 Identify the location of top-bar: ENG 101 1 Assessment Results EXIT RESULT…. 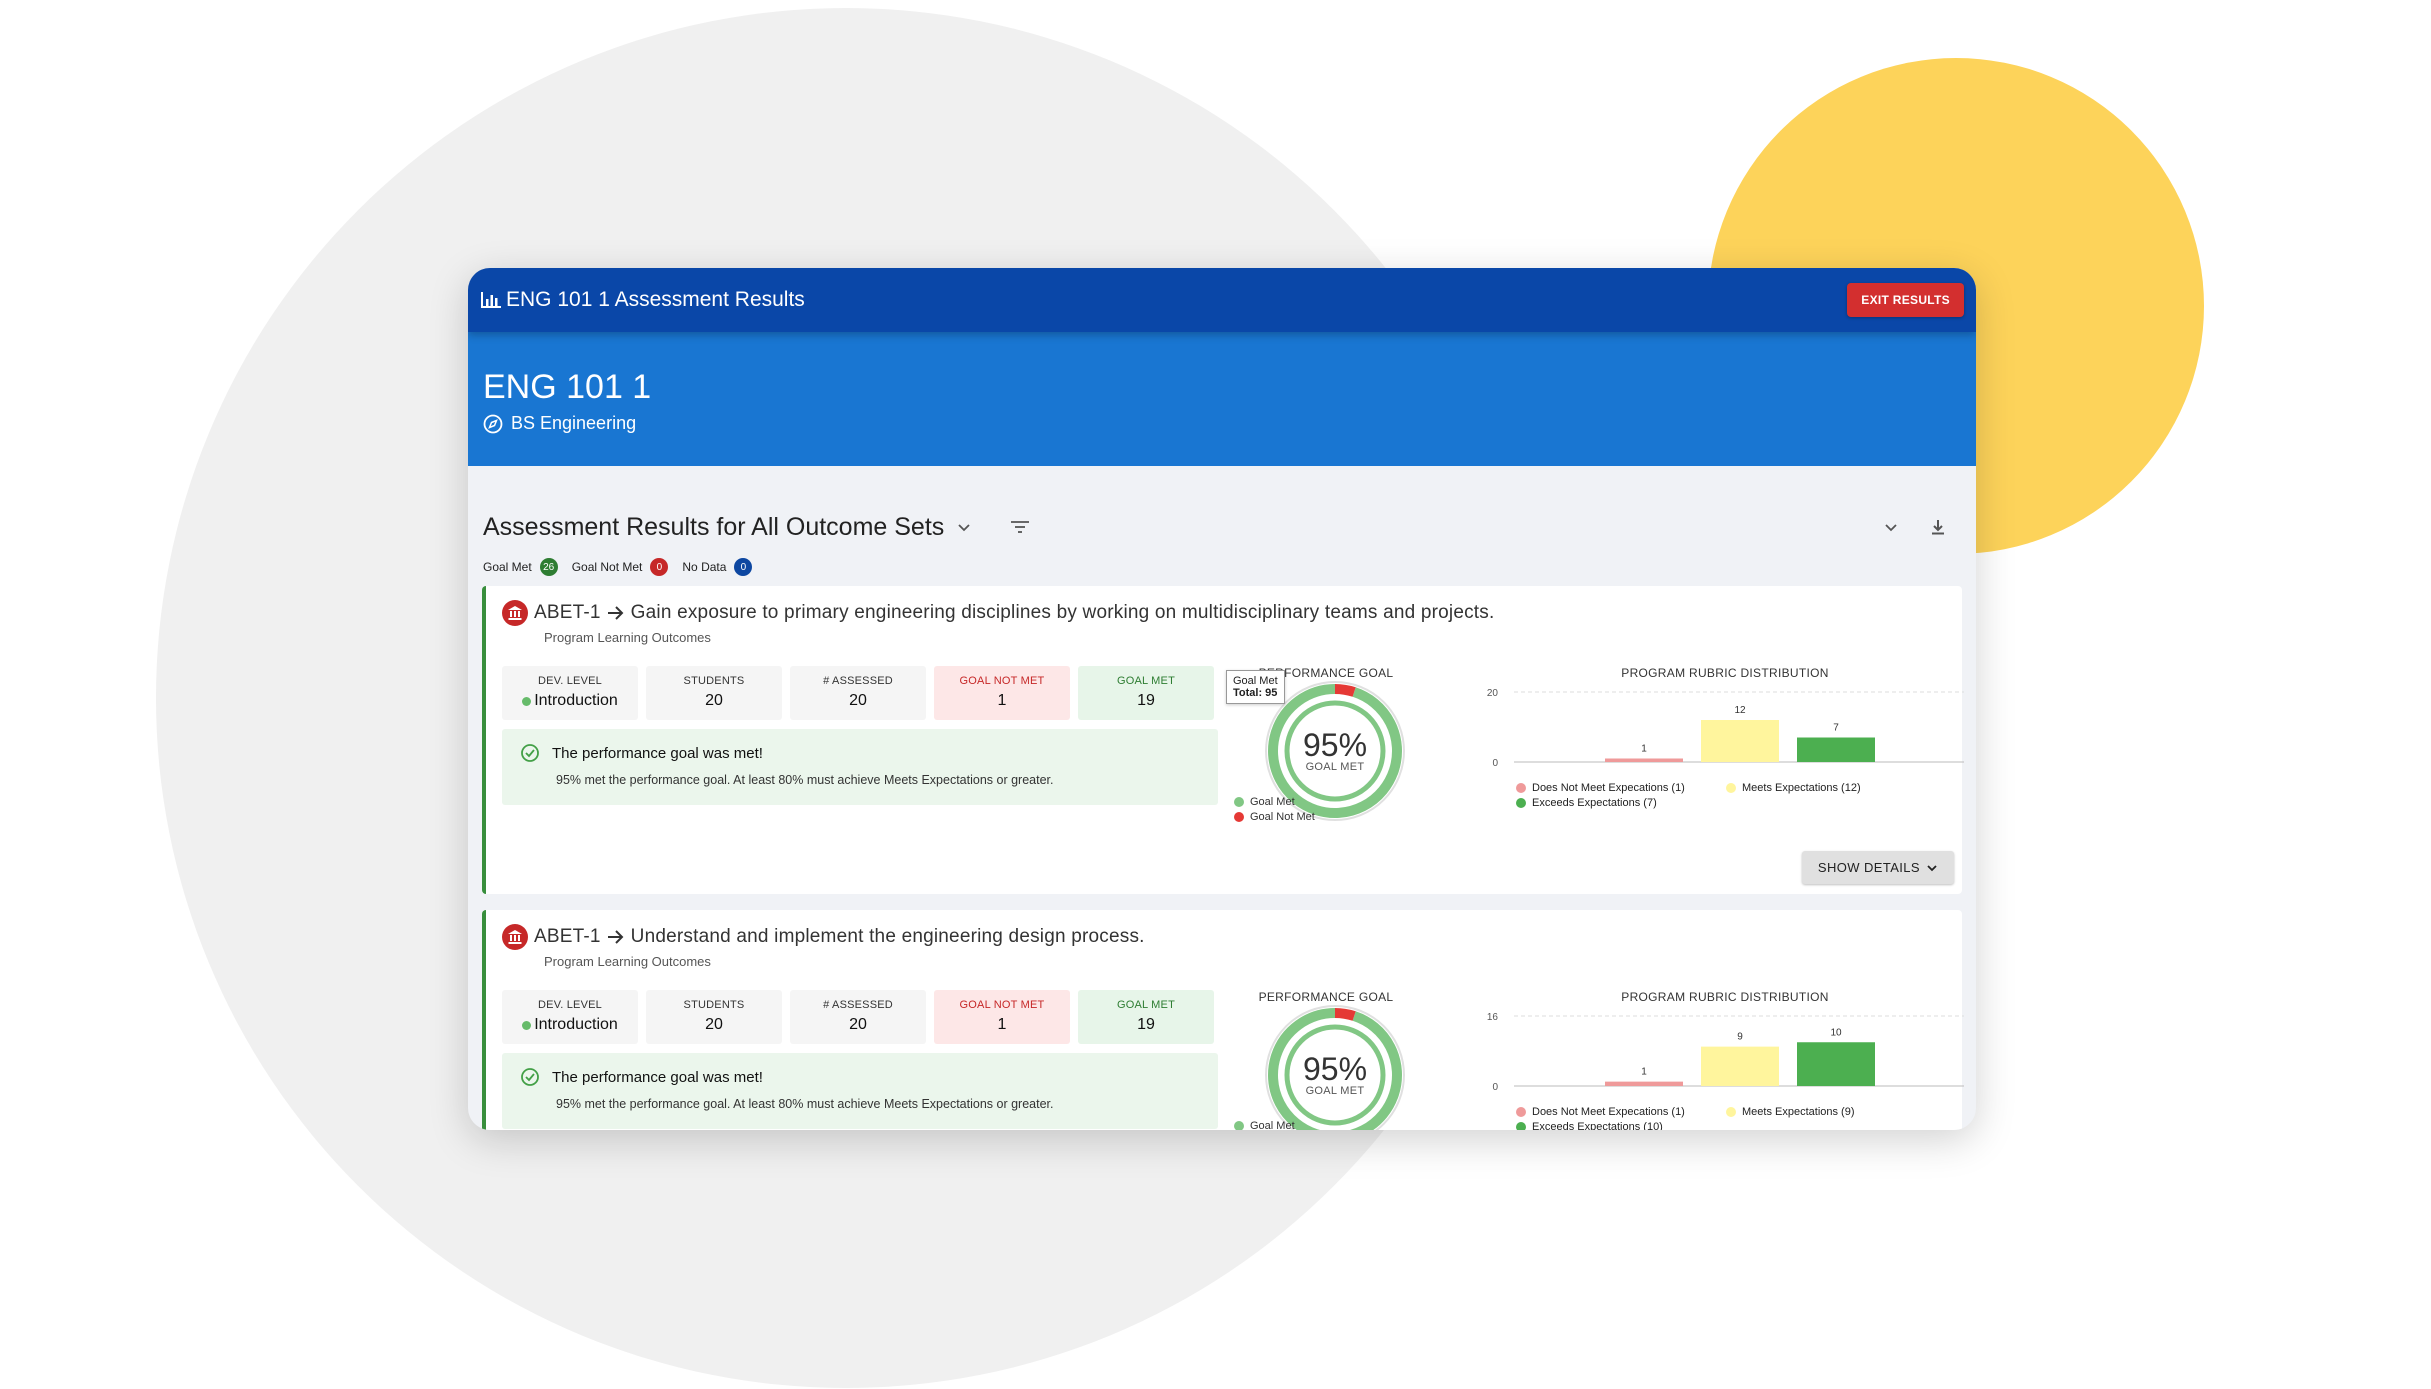
(1222, 300).